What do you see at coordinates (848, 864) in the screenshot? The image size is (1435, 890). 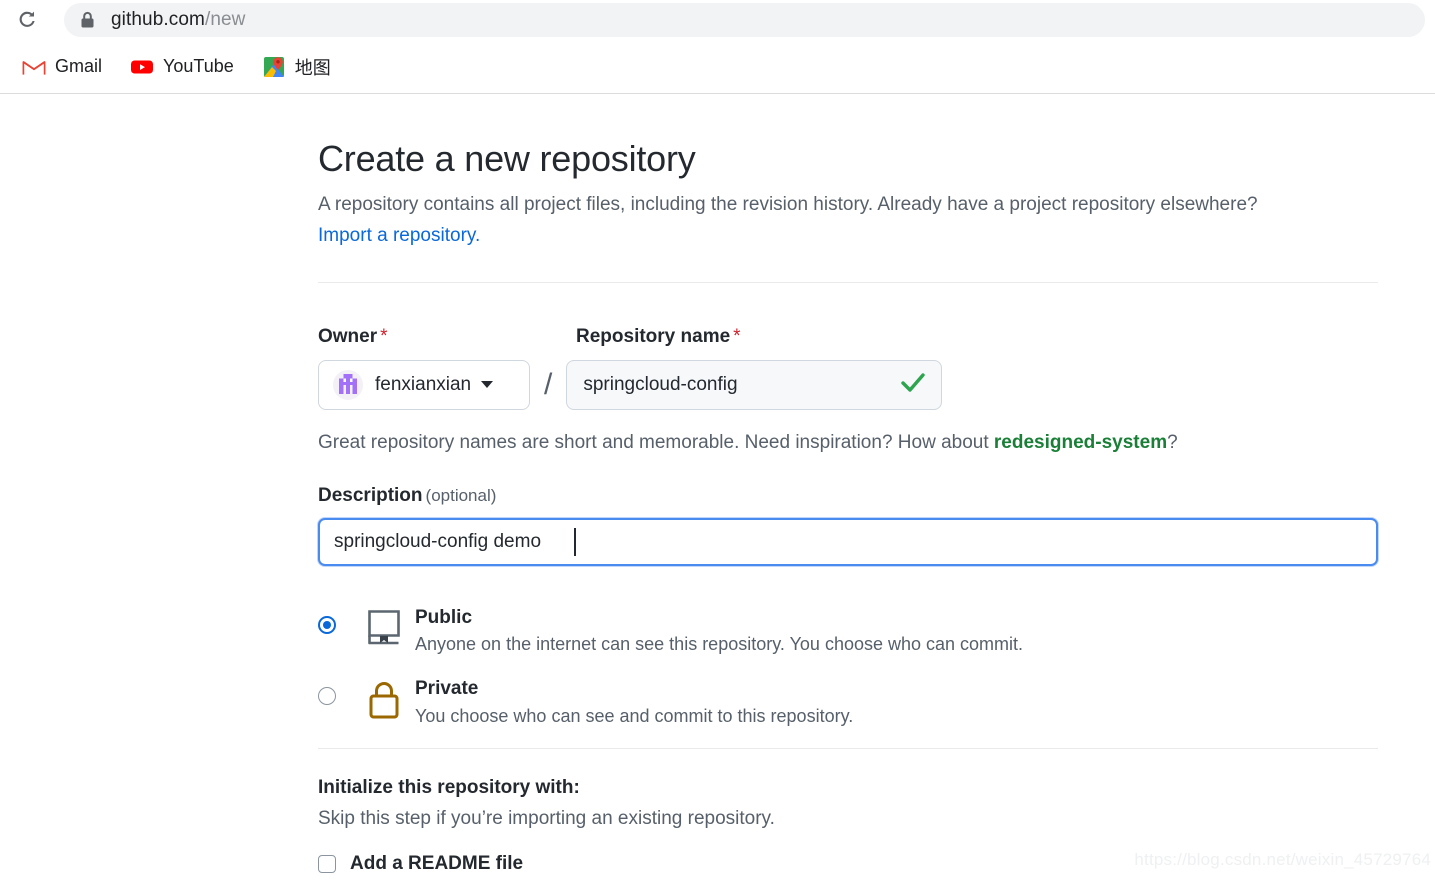 I see `readme-checkbox-row: Add a README file` at bounding box center [848, 864].